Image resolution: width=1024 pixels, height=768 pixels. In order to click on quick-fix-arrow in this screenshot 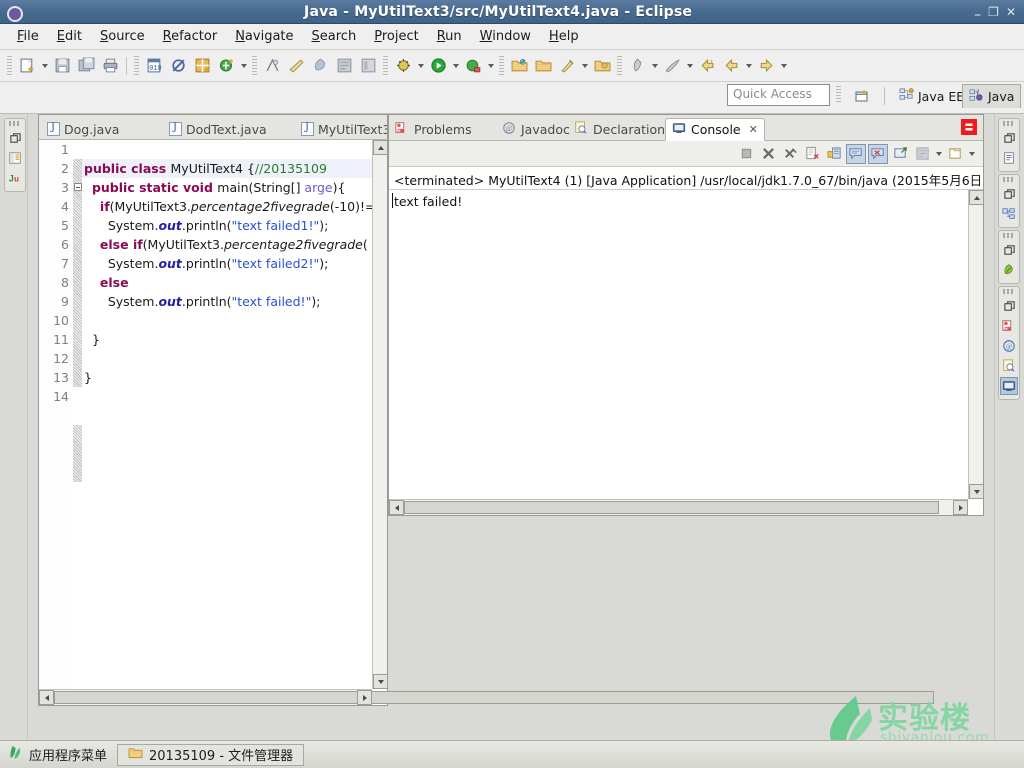, I will do `click(584, 66)`.